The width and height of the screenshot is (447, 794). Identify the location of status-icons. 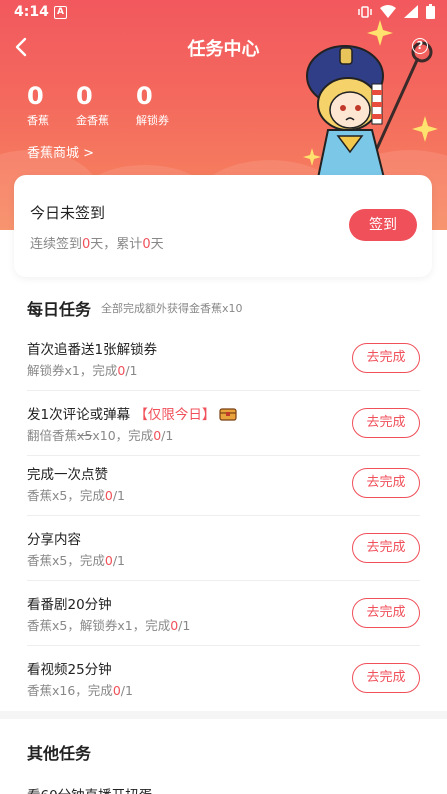
(396, 11).